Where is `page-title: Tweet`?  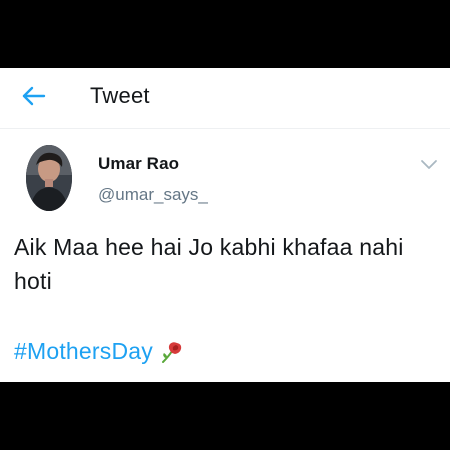
page-title: Tweet is located at coordinates (120, 95).